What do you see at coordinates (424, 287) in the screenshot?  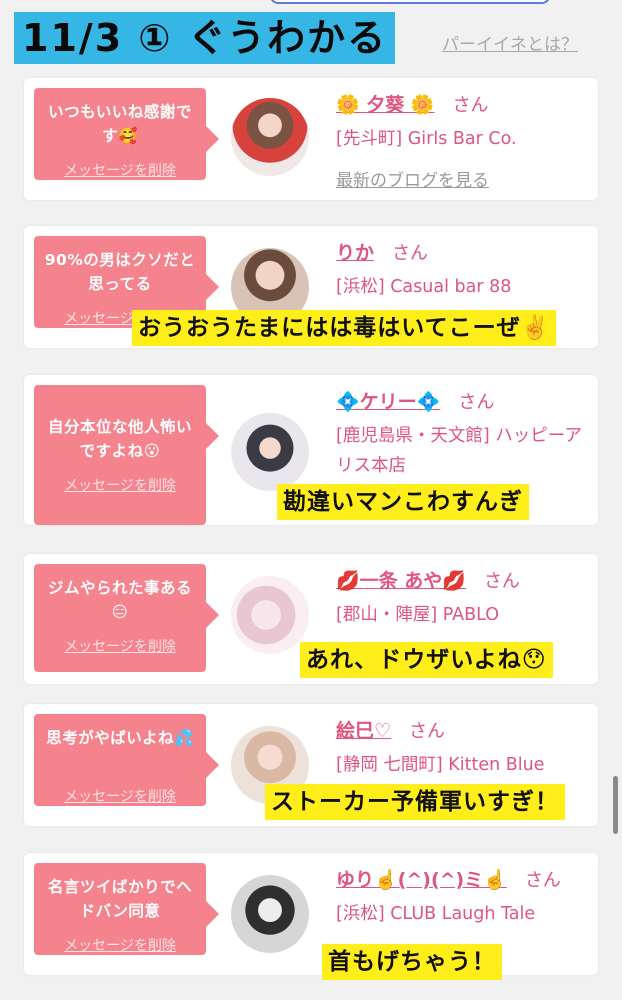 I see `shop-info: [浜松] Casual bar 88` at bounding box center [424, 287].